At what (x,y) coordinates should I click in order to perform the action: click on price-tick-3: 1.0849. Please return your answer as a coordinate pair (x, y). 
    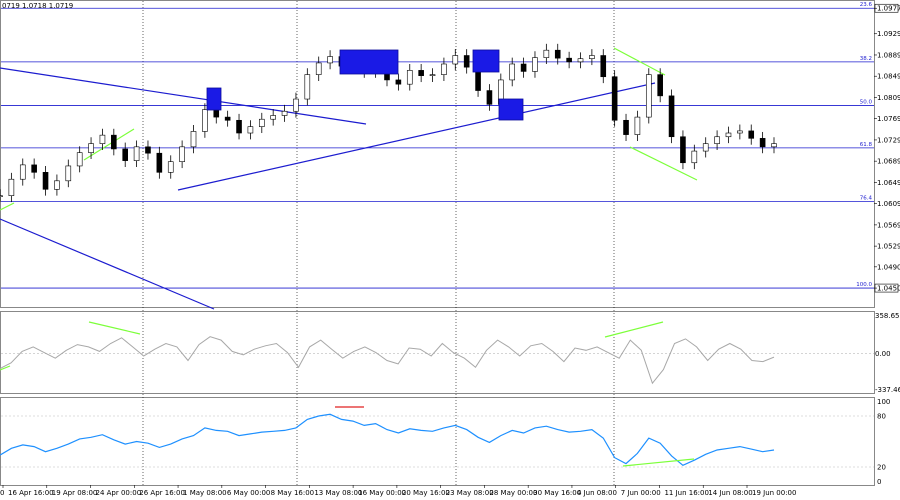
    Looking at the image, I should click on (888, 77).